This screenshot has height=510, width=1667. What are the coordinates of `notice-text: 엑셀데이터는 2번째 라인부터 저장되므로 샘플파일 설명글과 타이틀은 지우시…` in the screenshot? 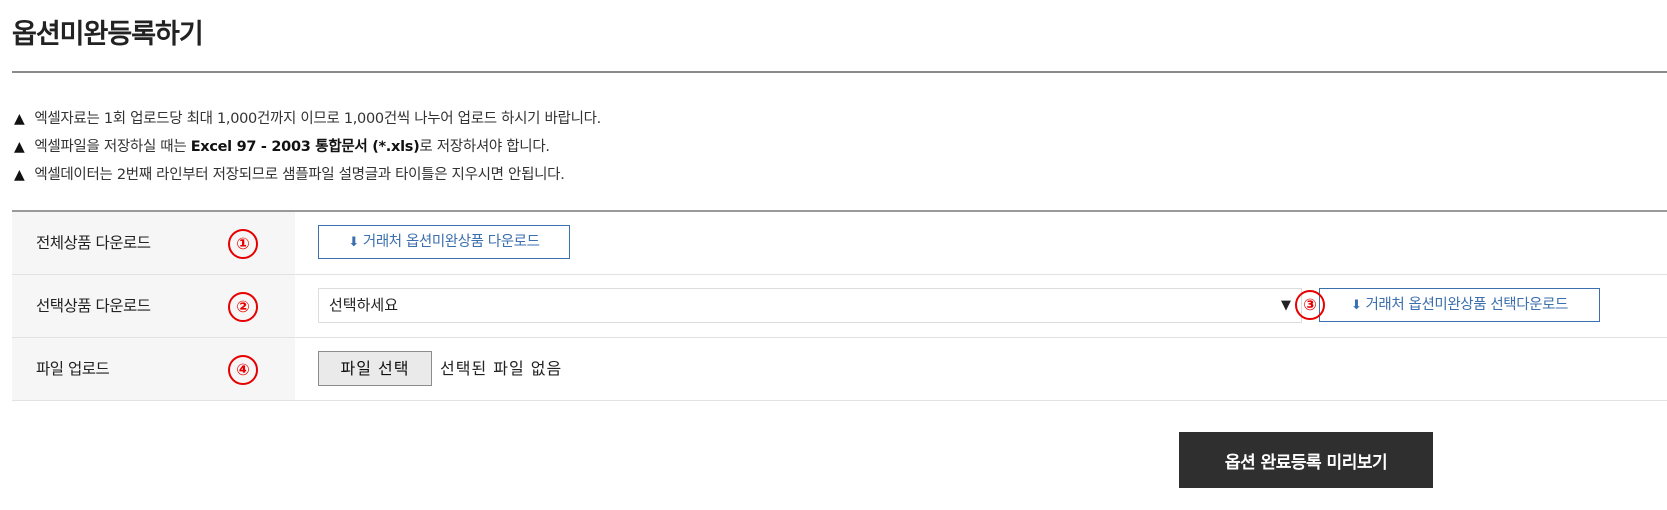 It's located at (299, 175).